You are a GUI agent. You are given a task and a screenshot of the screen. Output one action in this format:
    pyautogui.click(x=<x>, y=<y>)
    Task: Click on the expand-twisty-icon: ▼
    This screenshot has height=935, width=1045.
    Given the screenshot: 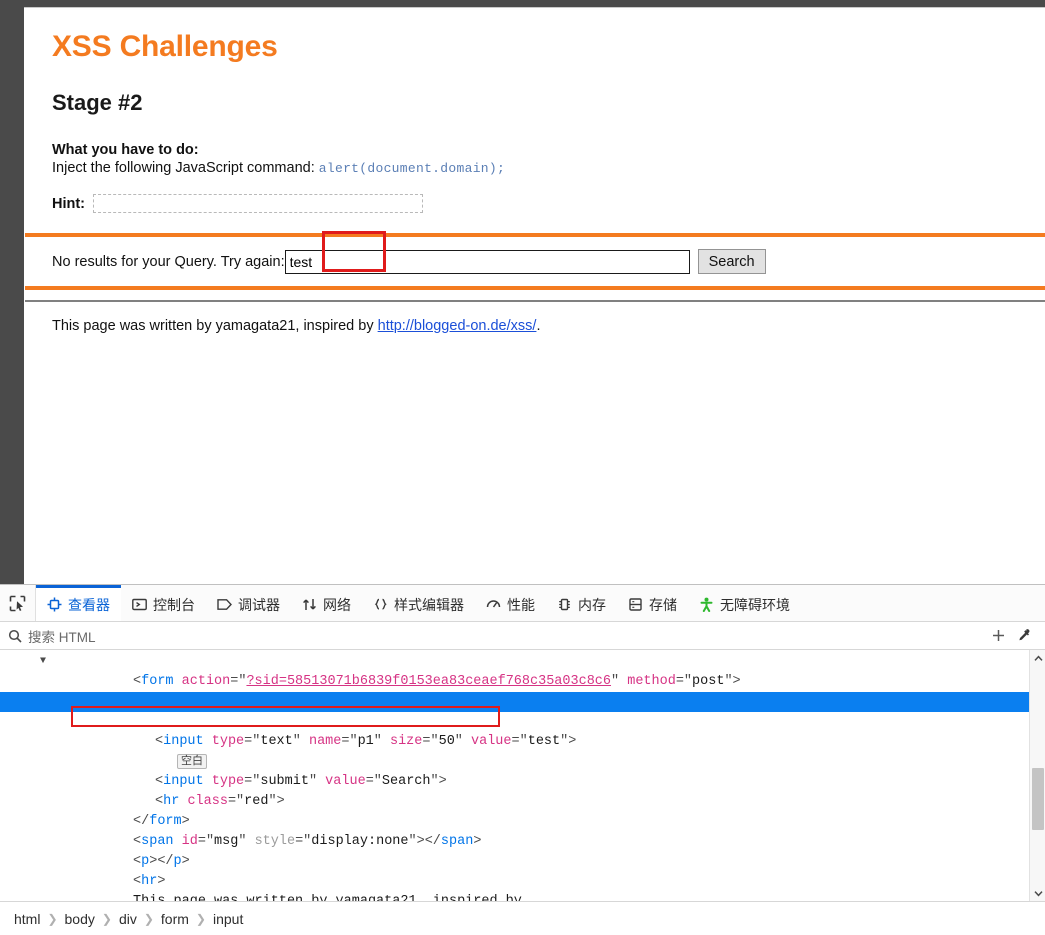 What is the action you would take?
    pyautogui.click(x=43, y=662)
    